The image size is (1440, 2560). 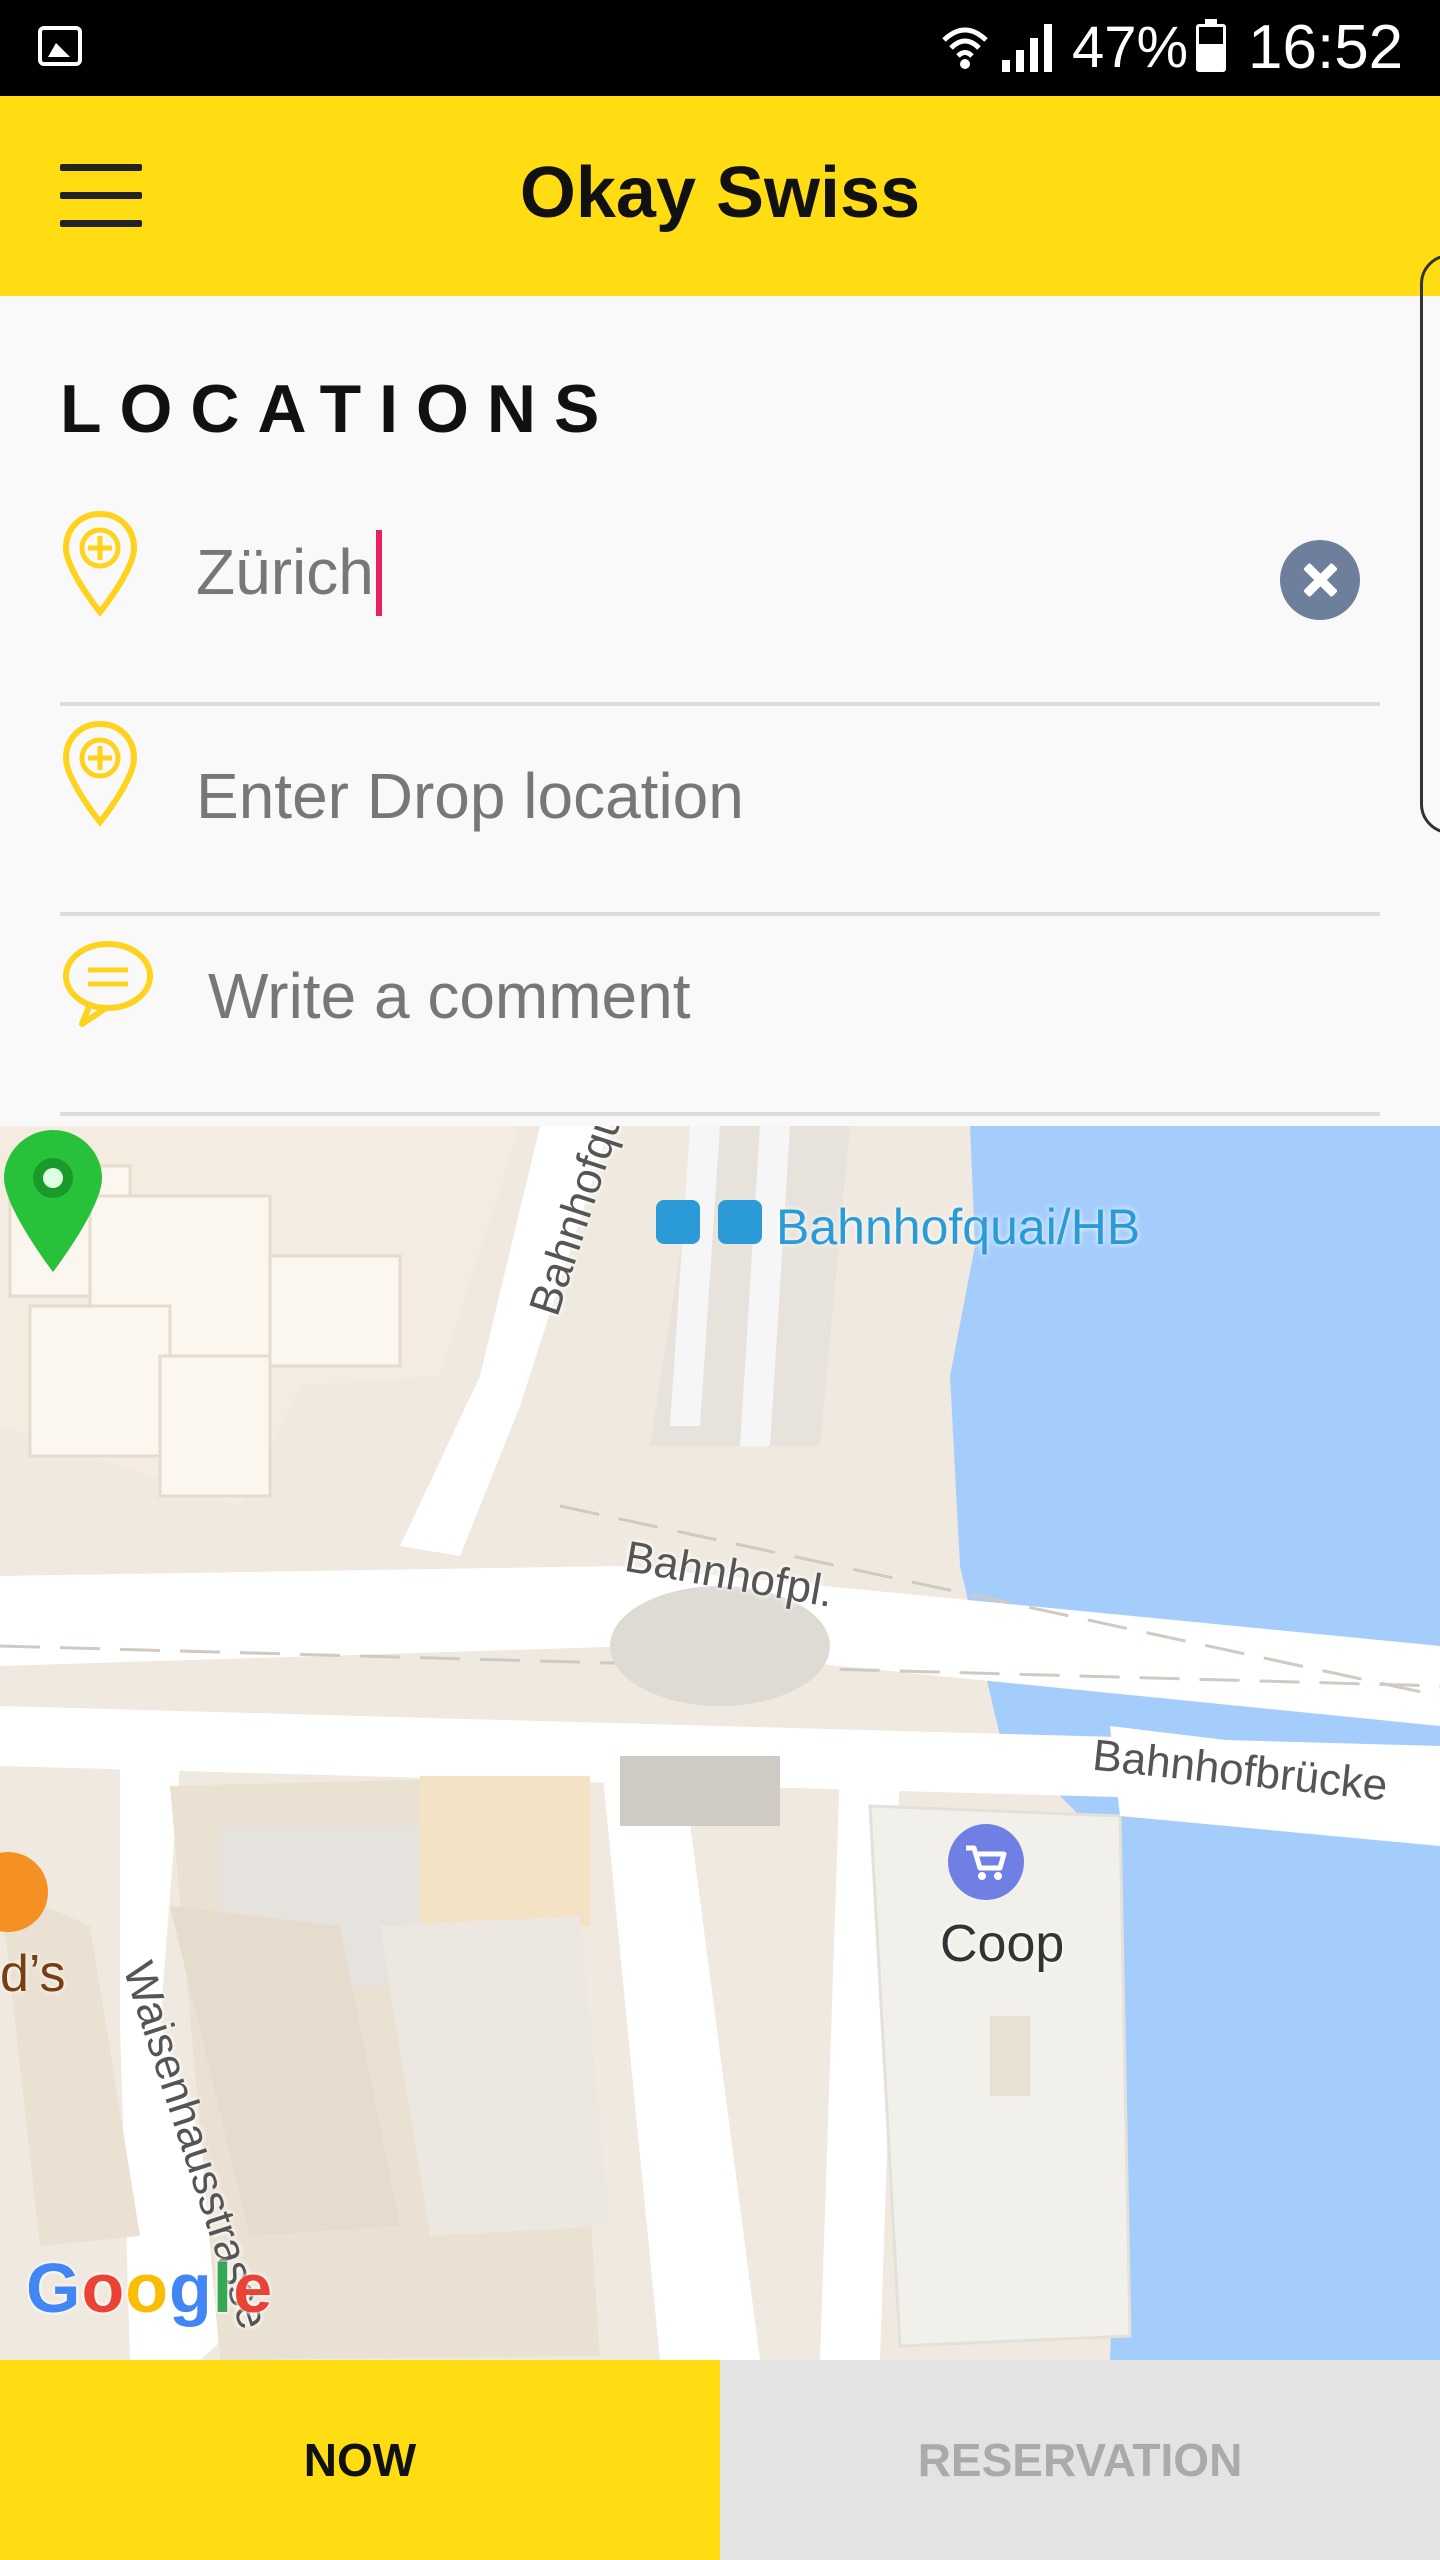 What do you see at coordinates (1080, 2460) in the screenshot?
I see `reservation-button: RESERVATION` at bounding box center [1080, 2460].